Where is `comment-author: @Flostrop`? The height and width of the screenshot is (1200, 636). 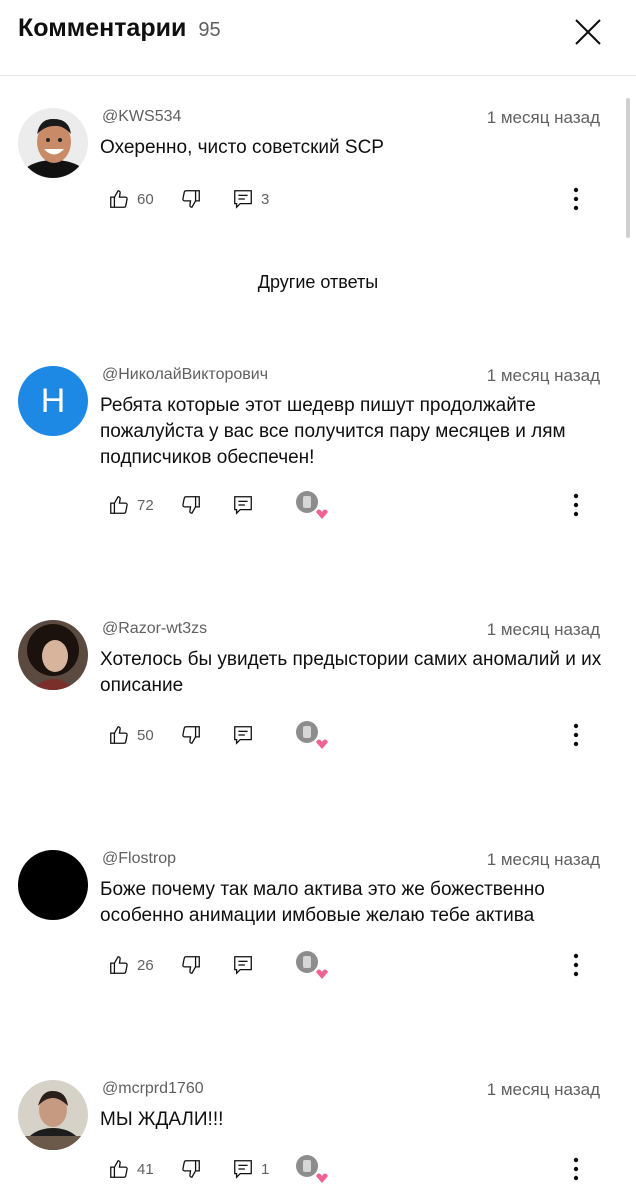 comment-author: @Flostrop is located at coordinates (139, 859).